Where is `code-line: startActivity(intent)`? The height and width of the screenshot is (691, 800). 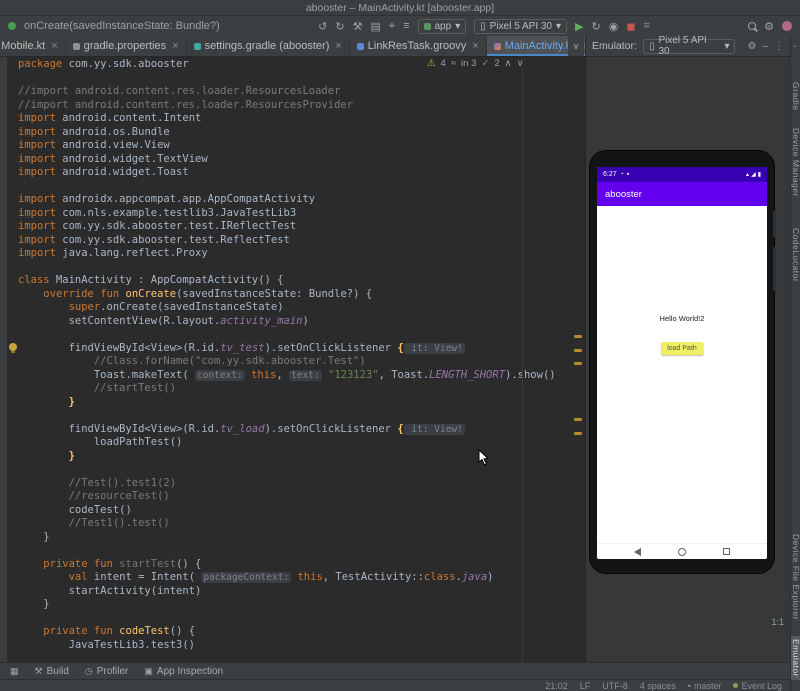 code-line: startActivity(intent) is located at coordinates (301, 592).